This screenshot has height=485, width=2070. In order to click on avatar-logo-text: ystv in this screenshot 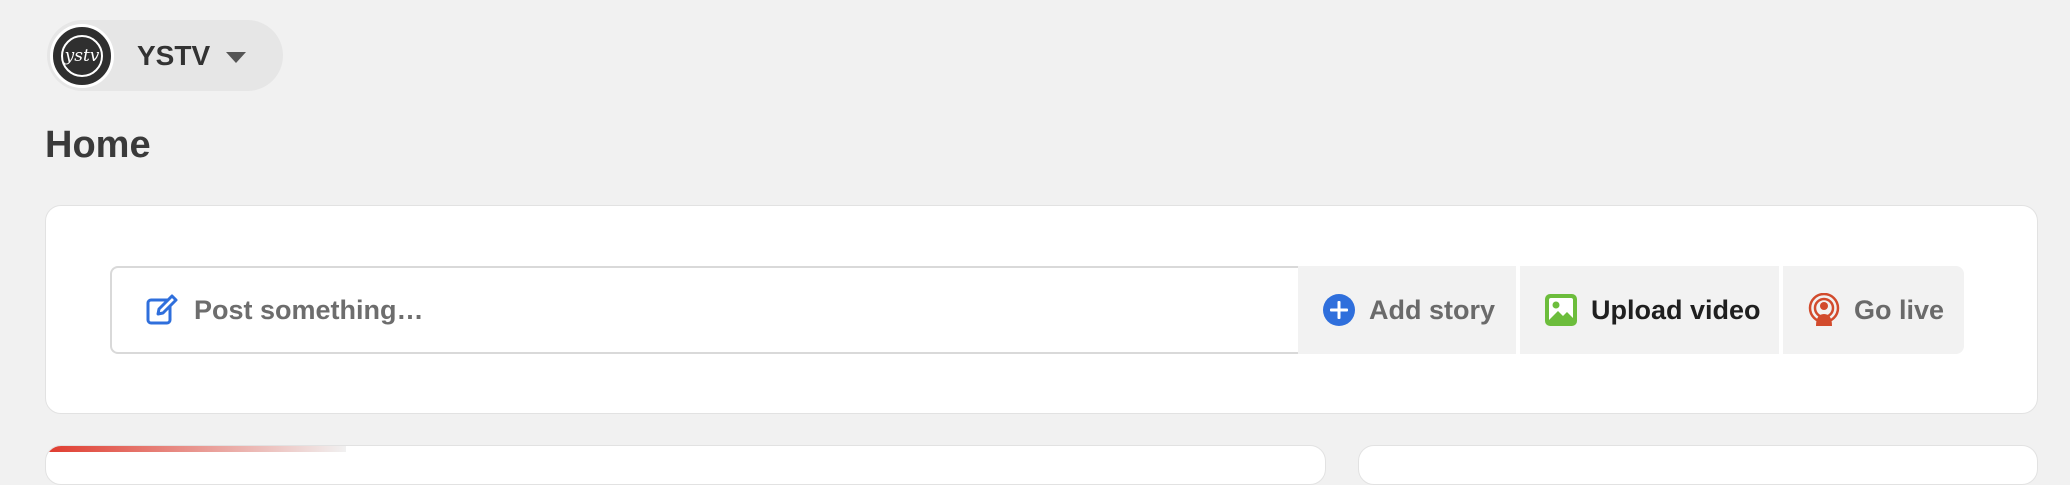, I will do `click(82, 55)`.